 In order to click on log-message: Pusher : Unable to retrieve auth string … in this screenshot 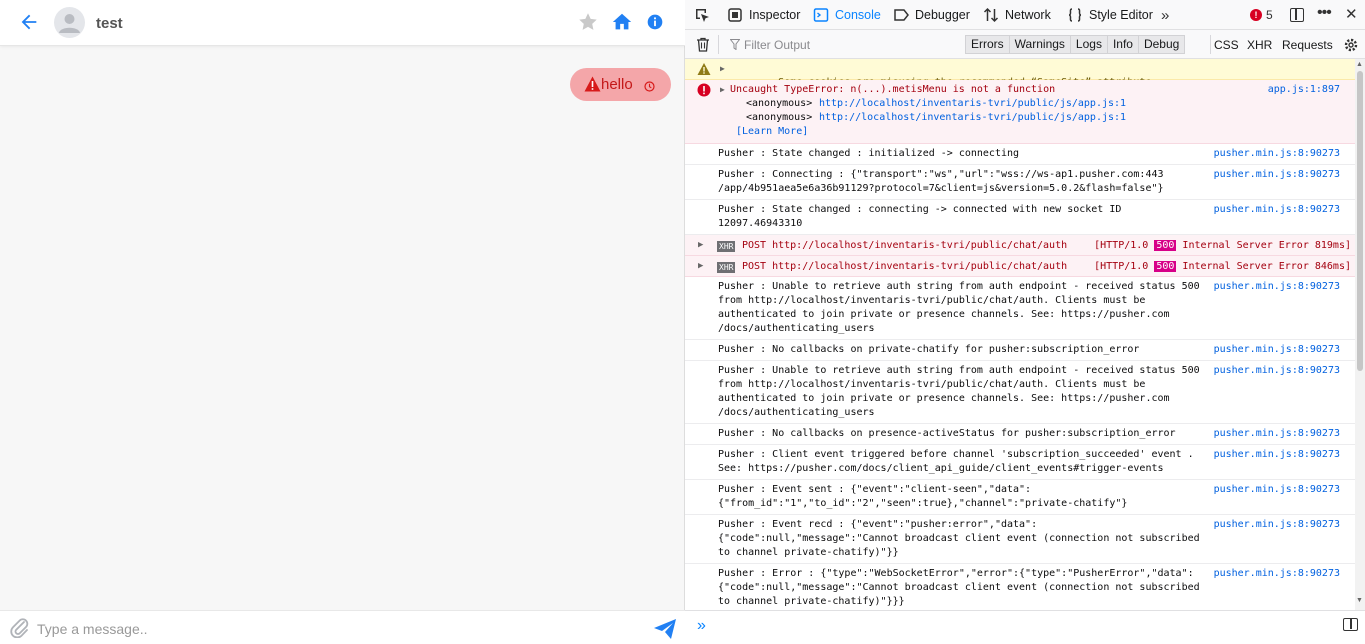, I will do `click(959, 391)`.